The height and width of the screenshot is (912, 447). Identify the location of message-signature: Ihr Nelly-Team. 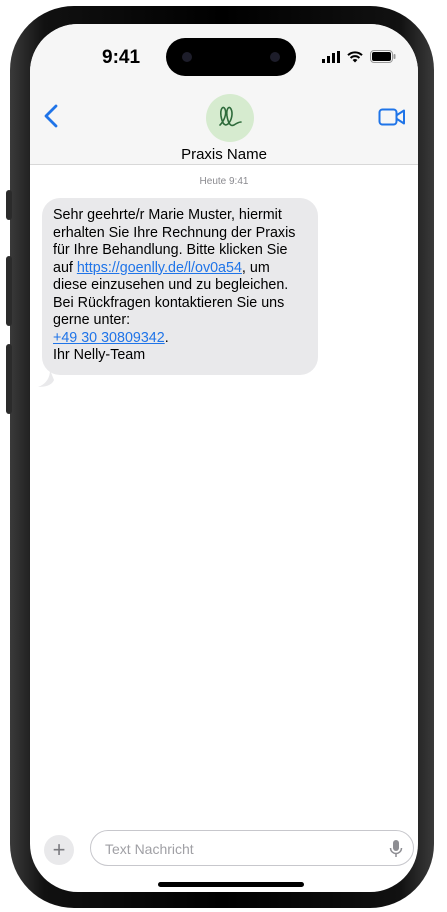
(99, 355).